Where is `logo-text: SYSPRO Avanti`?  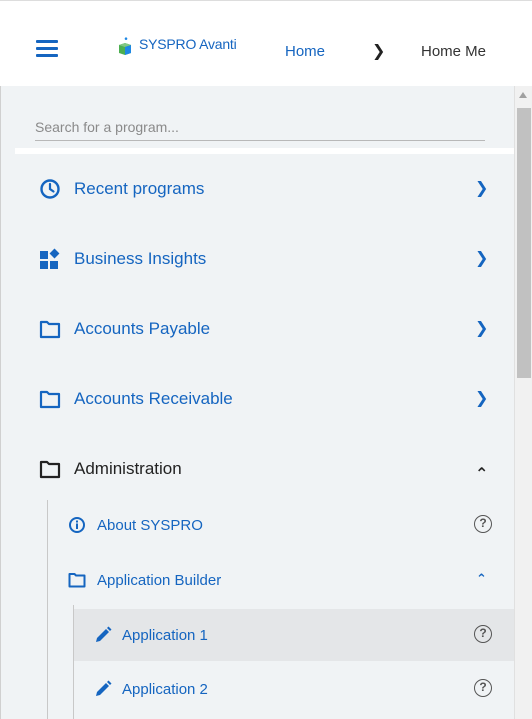 logo-text: SYSPRO Avanti is located at coordinates (188, 44).